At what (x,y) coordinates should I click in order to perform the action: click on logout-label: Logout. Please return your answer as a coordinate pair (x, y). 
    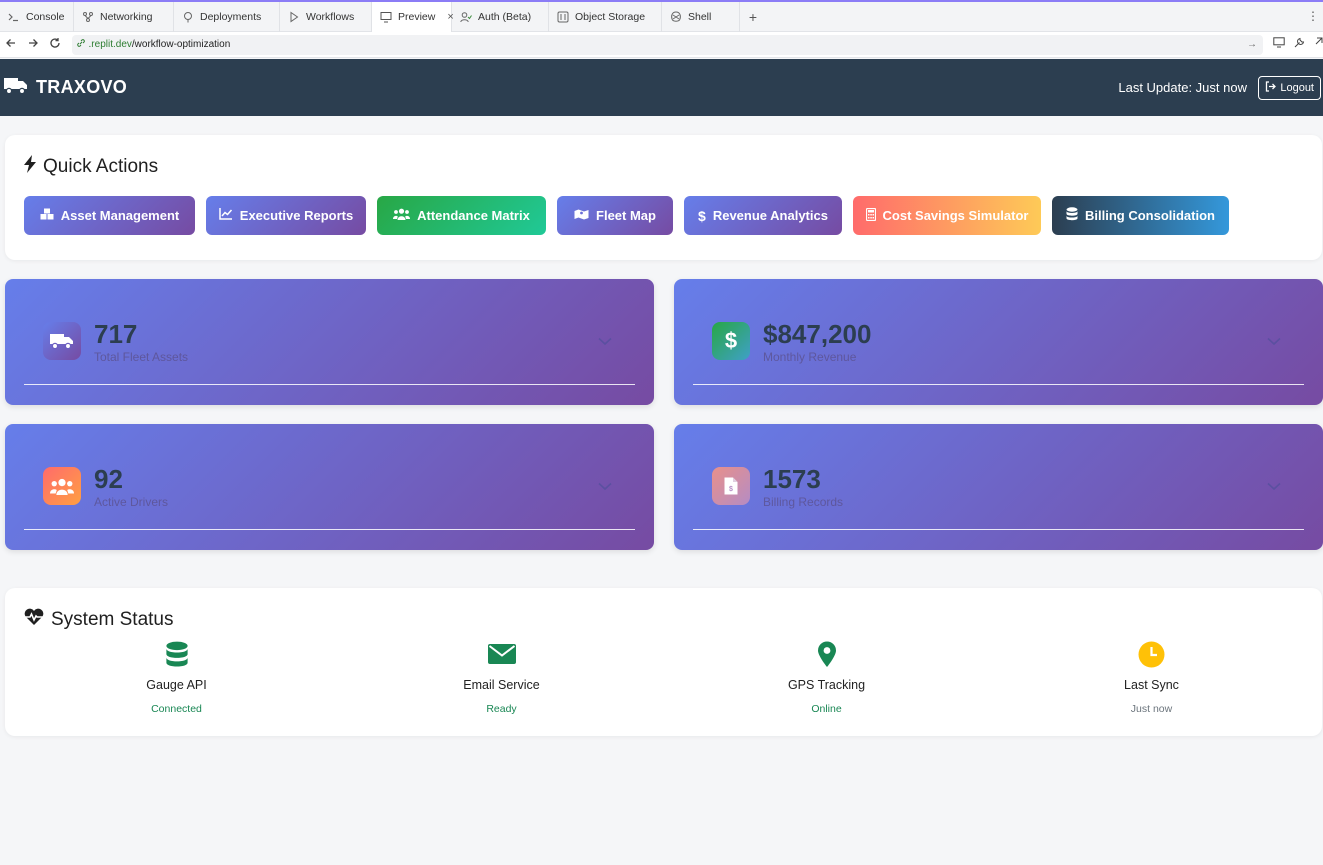
    Looking at the image, I should click on (1297, 88).